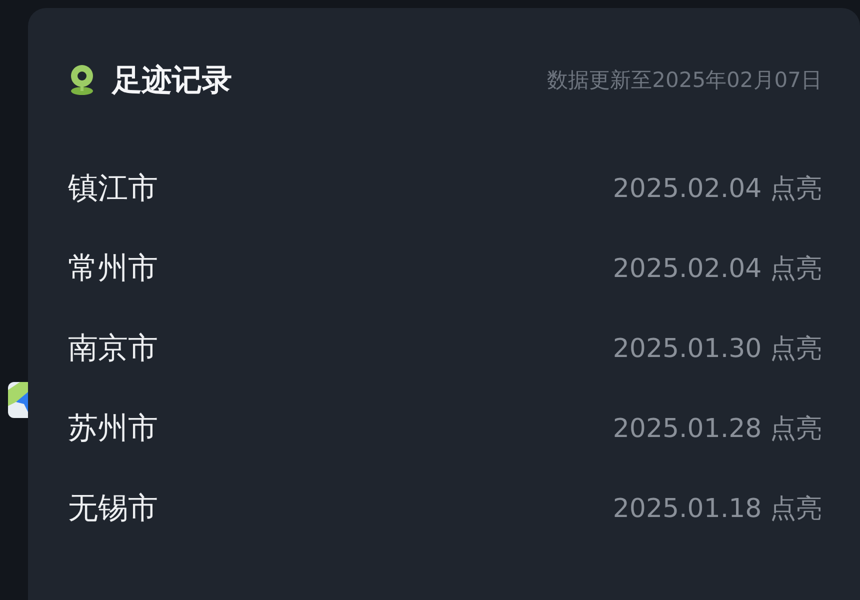 This screenshot has width=860, height=600. Describe the element at coordinates (717, 349) in the screenshot. I see `lit-date: 2025.01.30 点亮` at that location.